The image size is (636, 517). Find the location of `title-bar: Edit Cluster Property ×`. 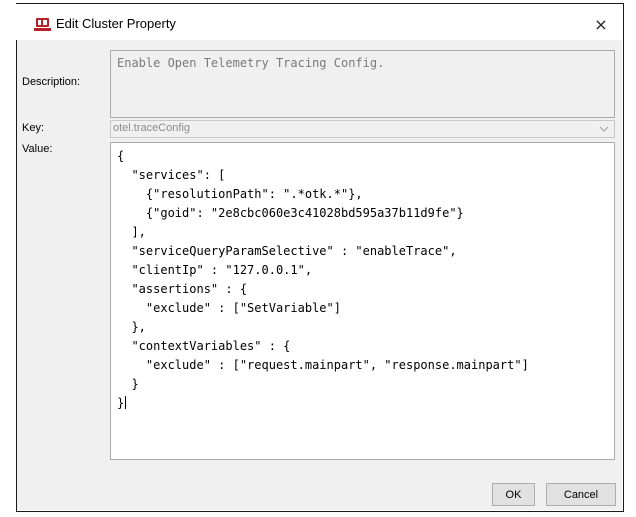

title-bar: Edit Cluster Property × is located at coordinates (319, 22).